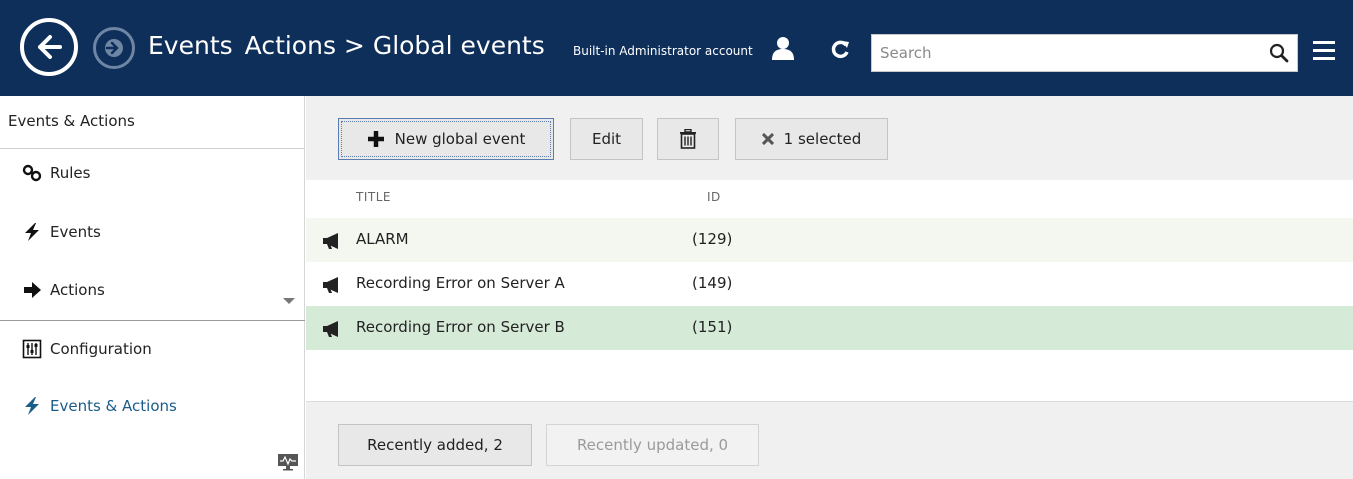  I want to click on row-title: ALARM, so click(382, 239).